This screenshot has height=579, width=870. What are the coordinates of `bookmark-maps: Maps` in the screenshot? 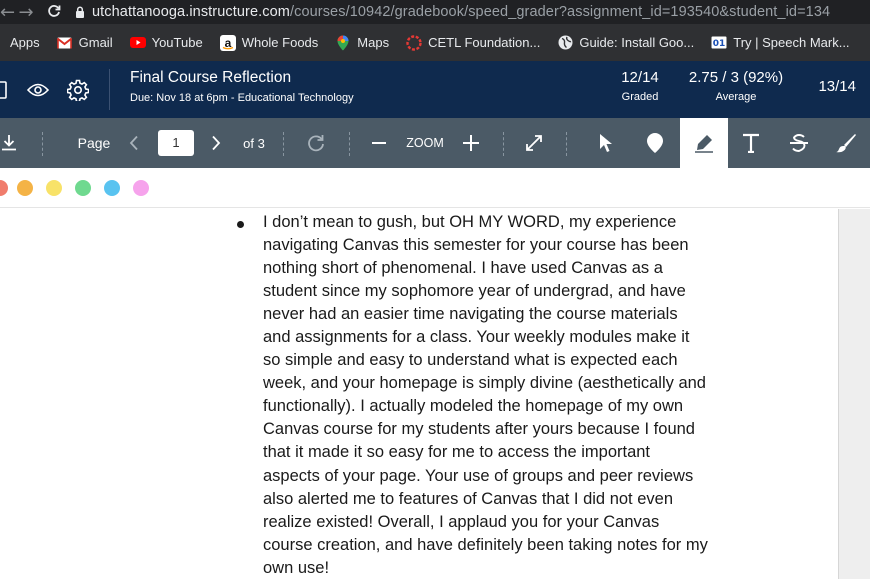 It's located at (362, 43).